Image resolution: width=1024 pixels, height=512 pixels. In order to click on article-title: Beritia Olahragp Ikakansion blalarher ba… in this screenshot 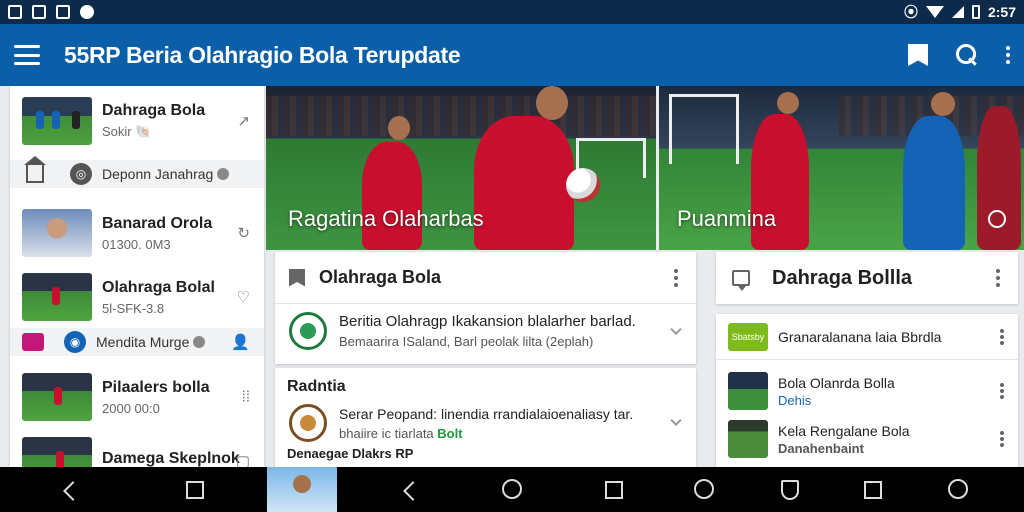, I will do `click(487, 321)`.